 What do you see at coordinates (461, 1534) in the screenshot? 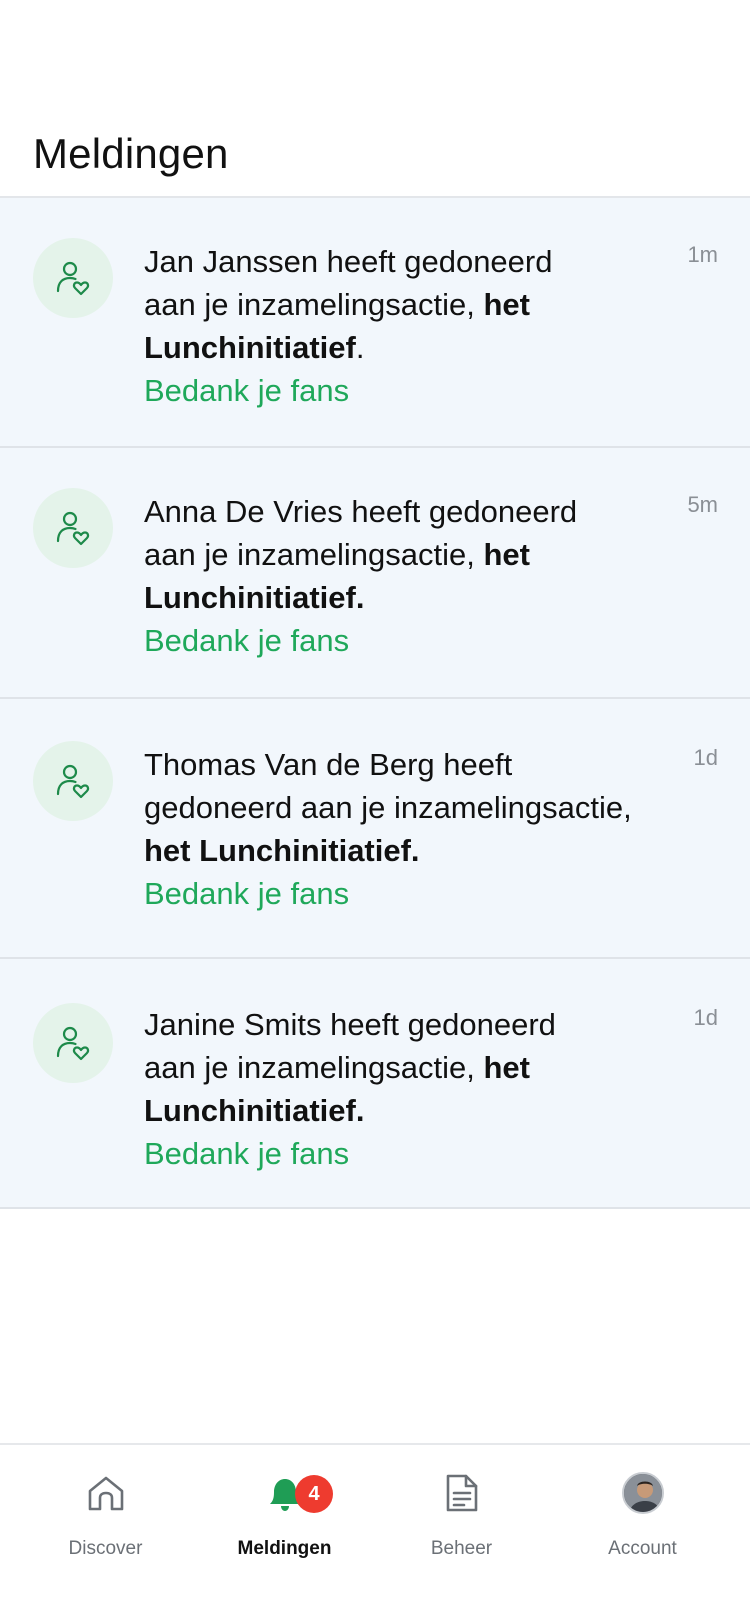
I see `tab-beheer: Beheer` at bounding box center [461, 1534].